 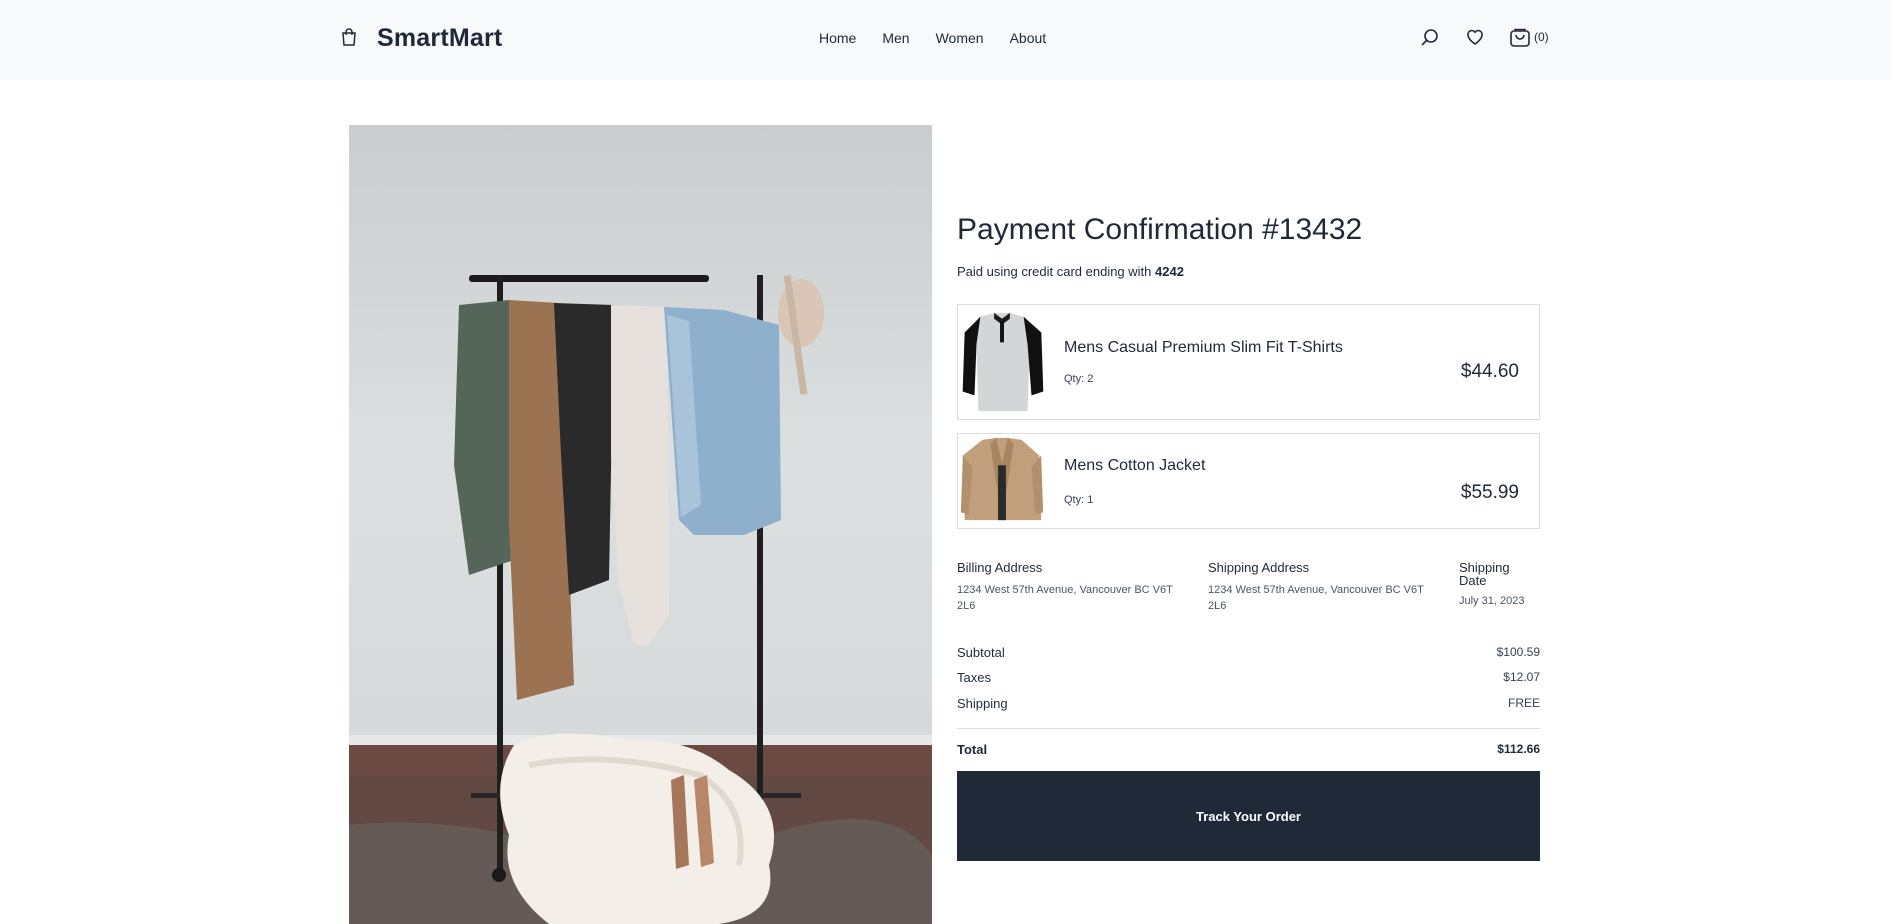 I want to click on shipping-date-label: Shipping Date, so click(x=1484, y=574).